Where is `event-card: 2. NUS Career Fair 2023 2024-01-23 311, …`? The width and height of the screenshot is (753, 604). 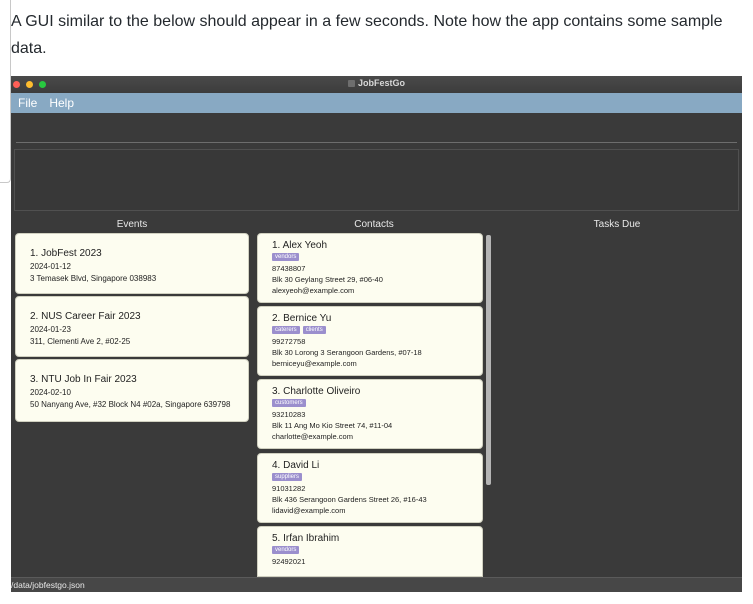 event-card: 2. NUS Career Fair 2023 2024-01-23 311, … is located at coordinates (132, 326).